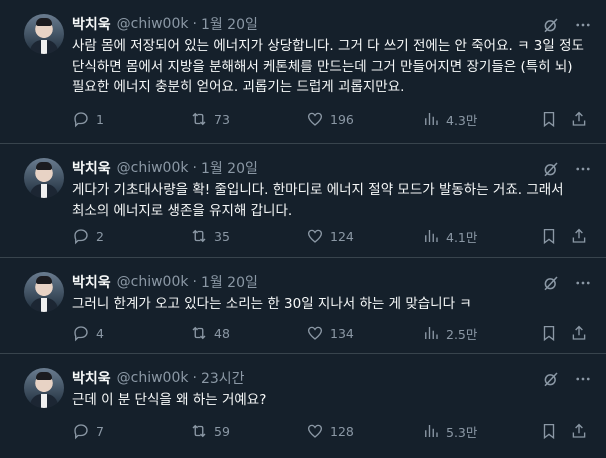 The width and height of the screenshot is (606, 458). Describe the element at coordinates (81, 237) in the screenshot. I see `reply-icon` at that location.